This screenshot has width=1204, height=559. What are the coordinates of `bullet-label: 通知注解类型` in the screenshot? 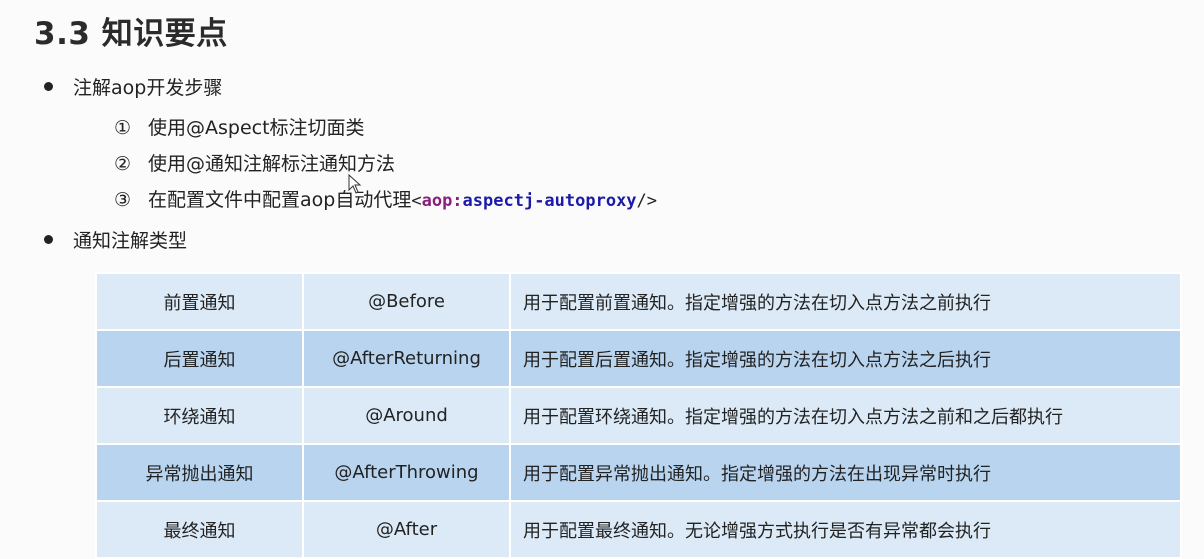 It's located at (130, 241).